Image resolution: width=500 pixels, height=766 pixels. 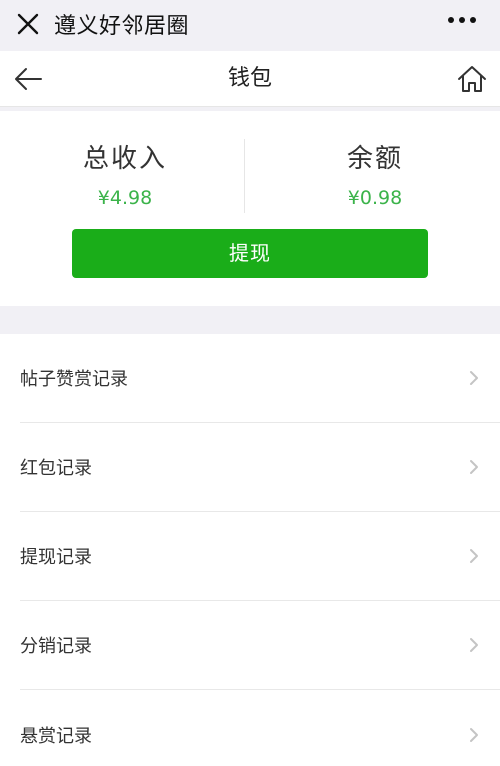 What do you see at coordinates (124, 159) in the screenshot?
I see `total-income-label: 总收入` at bounding box center [124, 159].